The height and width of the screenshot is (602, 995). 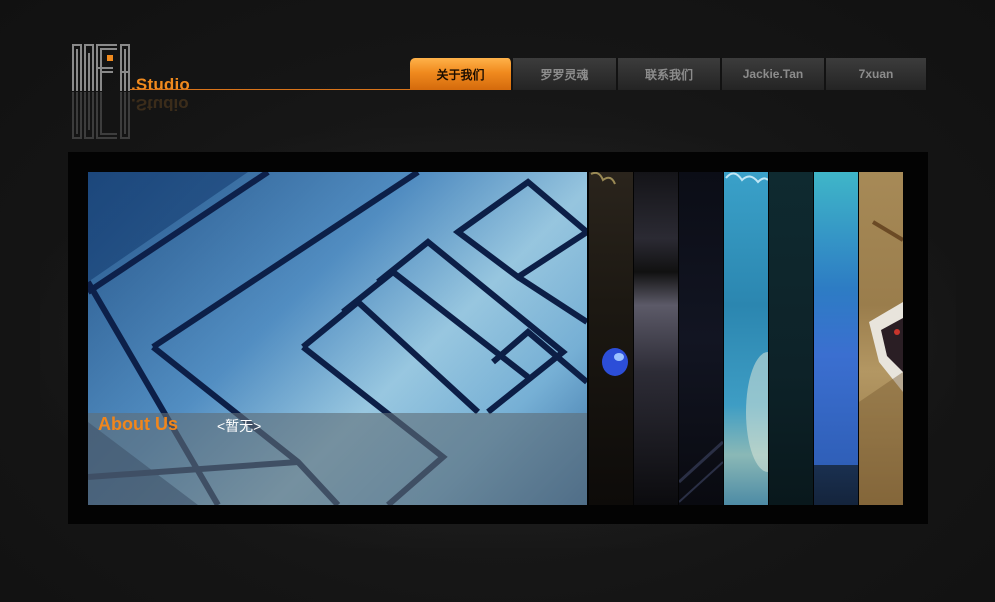 I want to click on logo-text-reflection: .Studio, so click(x=160, y=104).